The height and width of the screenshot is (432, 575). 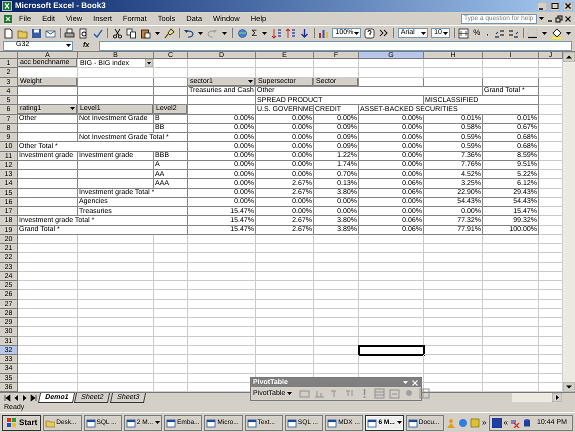 What do you see at coordinates (290, 33) in the screenshot?
I see `sort-descending-icon` at bounding box center [290, 33].